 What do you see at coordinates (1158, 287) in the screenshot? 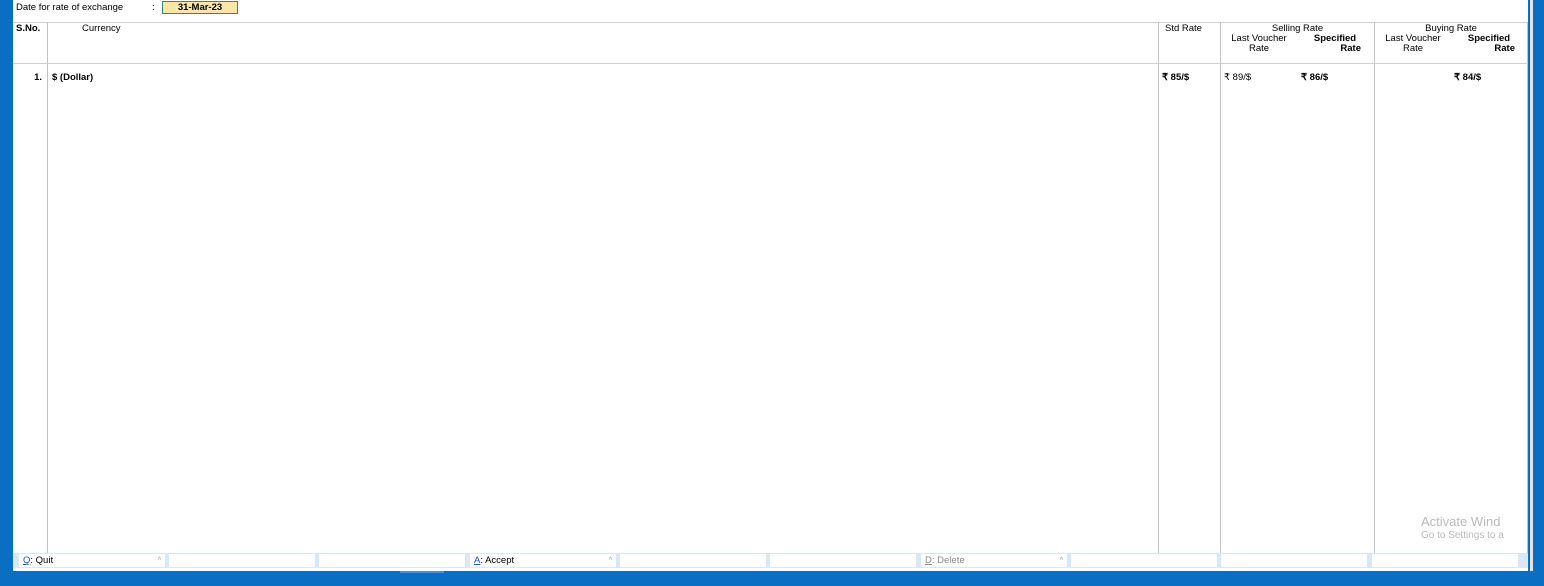
I see `col-divider-currency` at bounding box center [1158, 287].